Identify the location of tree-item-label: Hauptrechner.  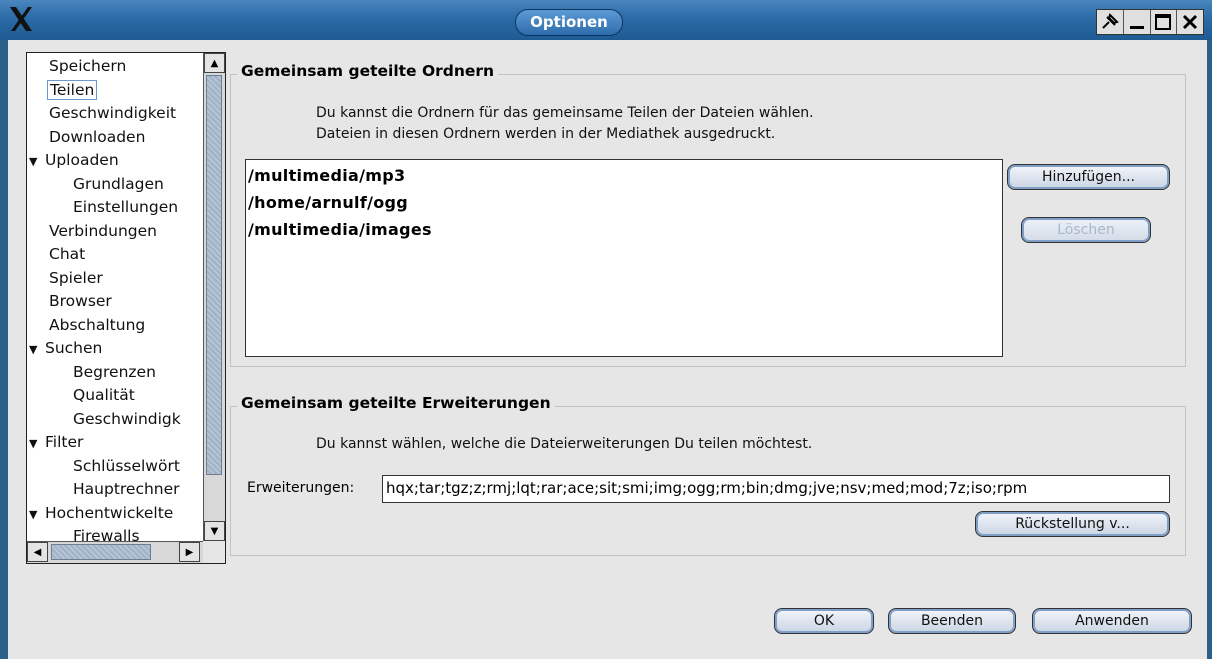
(126, 489).